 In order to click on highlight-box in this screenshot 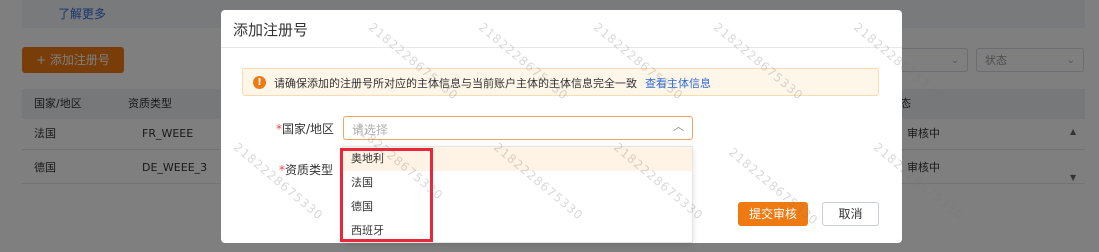, I will do `click(386, 195)`.